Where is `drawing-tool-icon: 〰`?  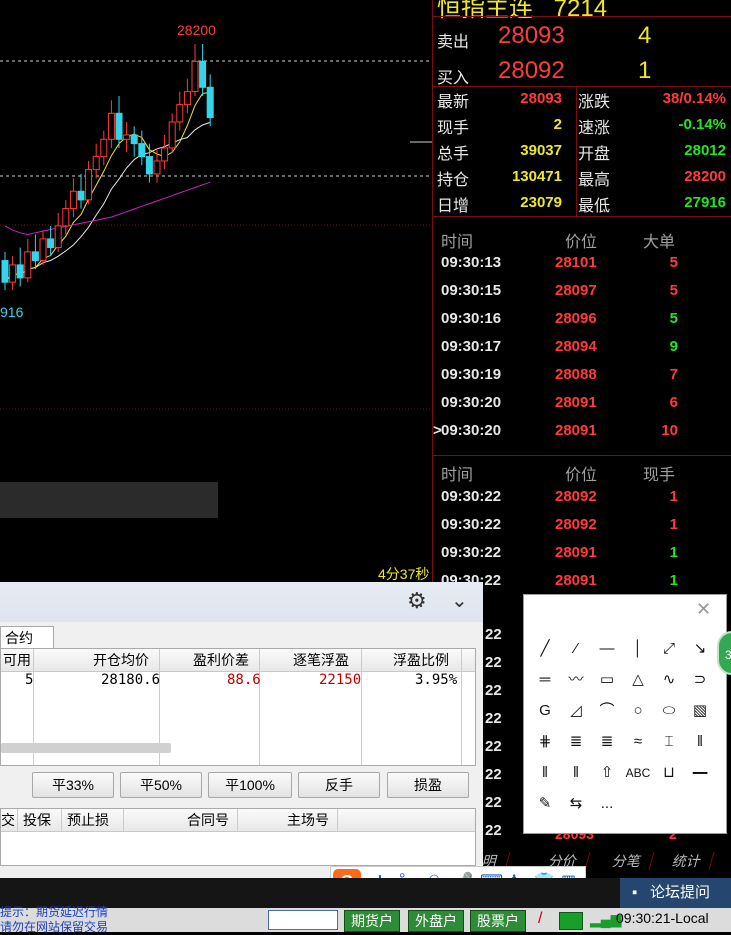 drawing-tool-icon: 〰 is located at coordinates (576, 680).